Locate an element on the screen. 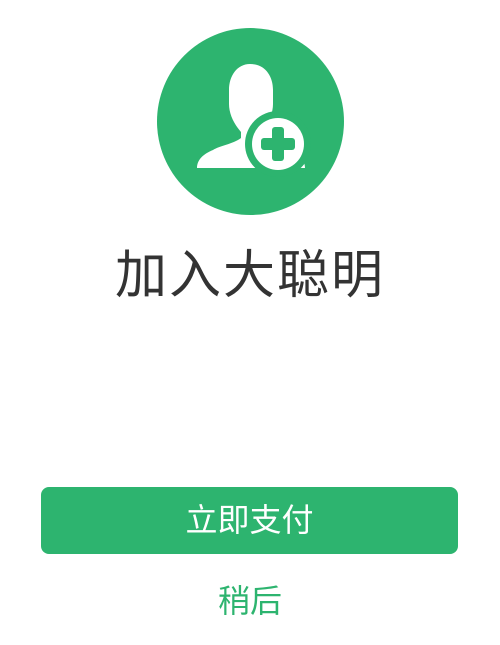 The width and height of the screenshot is (500, 645). later-link: 稍后 is located at coordinates (250, 601).